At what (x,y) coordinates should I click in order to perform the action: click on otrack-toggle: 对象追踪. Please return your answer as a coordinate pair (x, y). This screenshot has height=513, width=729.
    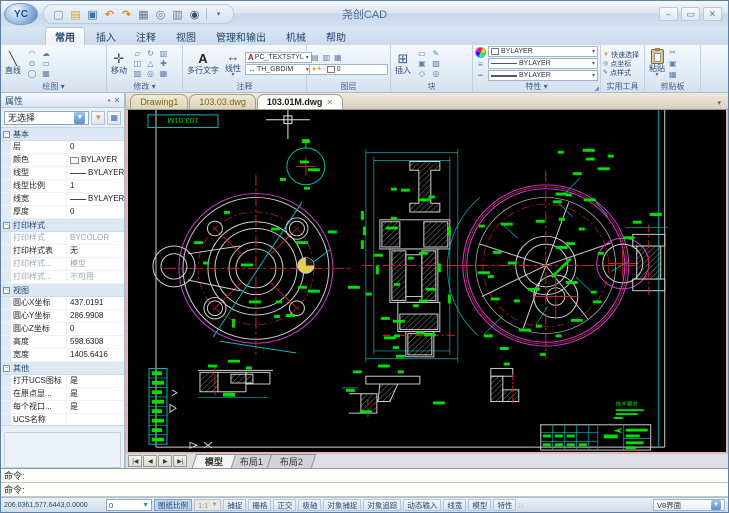
    Looking at the image, I should click on (382, 505).